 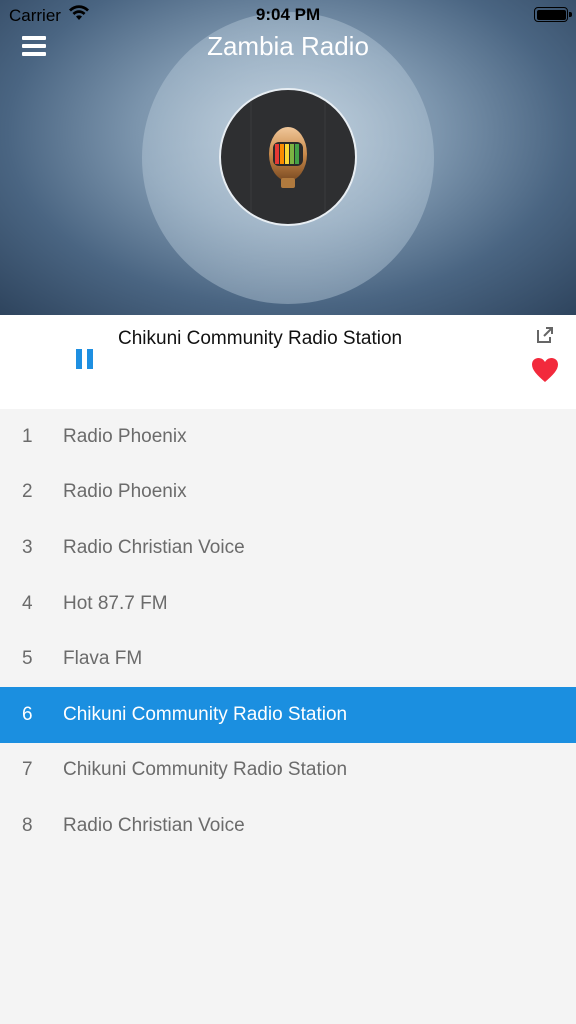 I want to click on robot-helmet-icon, so click(x=288, y=157).